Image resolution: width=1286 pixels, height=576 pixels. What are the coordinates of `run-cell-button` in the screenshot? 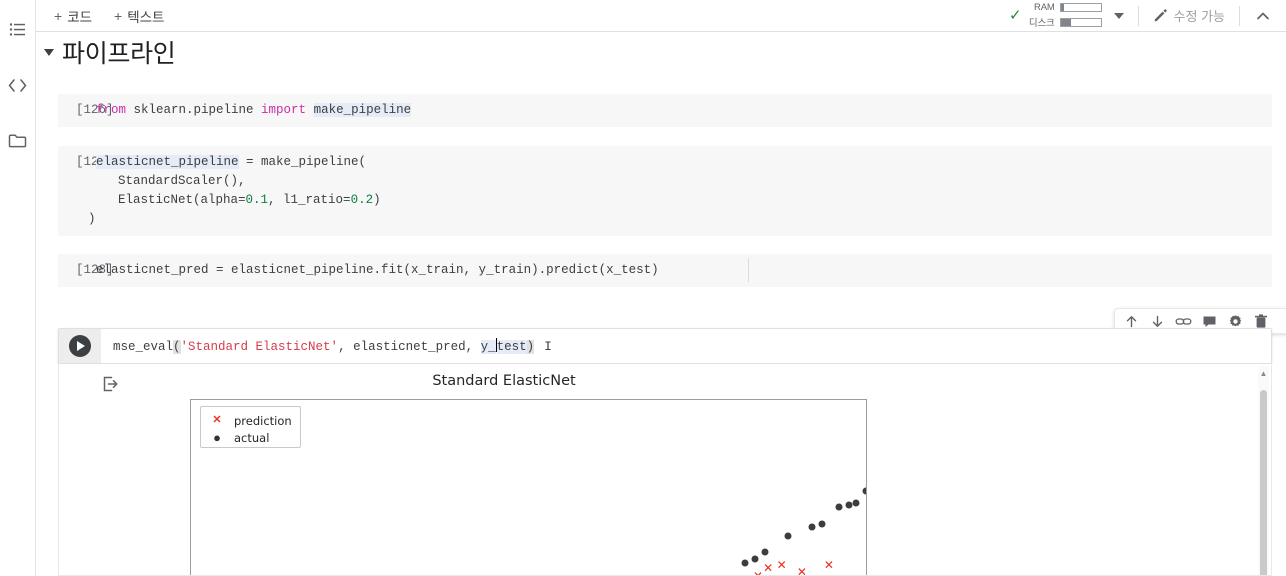 It's located at (80, 346).